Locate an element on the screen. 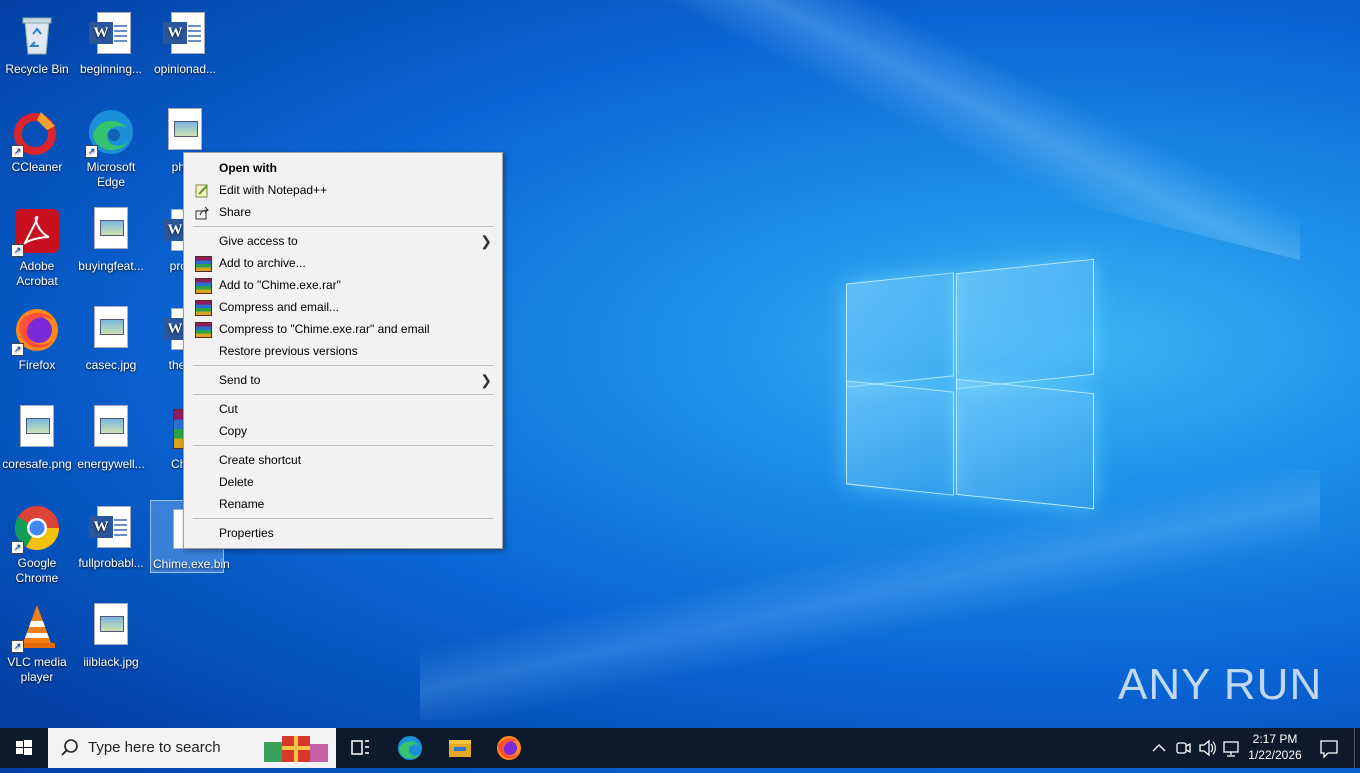  menu-item-add-to-rar: Add to "Chime.exe.rar" is located at coordinates (343, 285).